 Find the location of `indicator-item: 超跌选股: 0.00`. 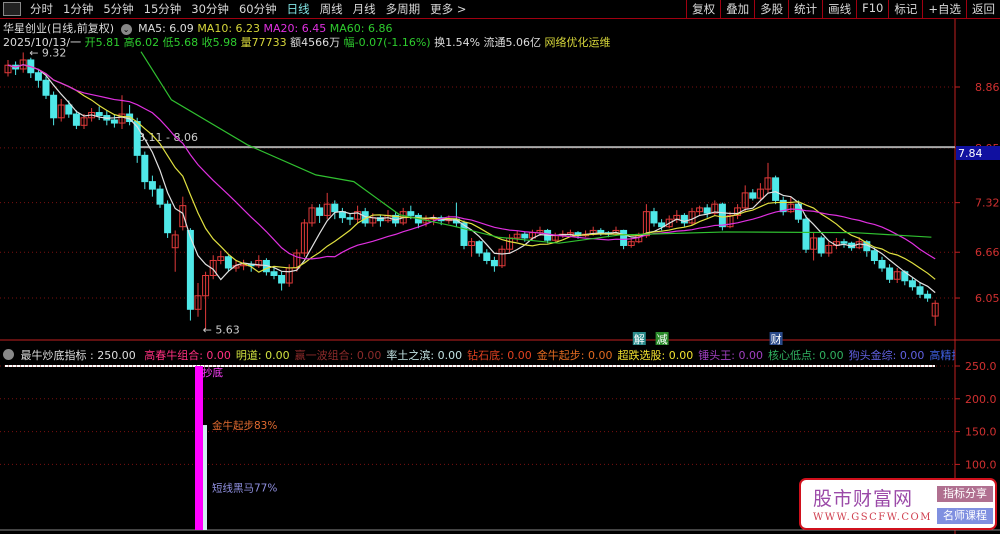

indicator-item: 超跌选股: 0.00 is located at coordinates (656, 355).